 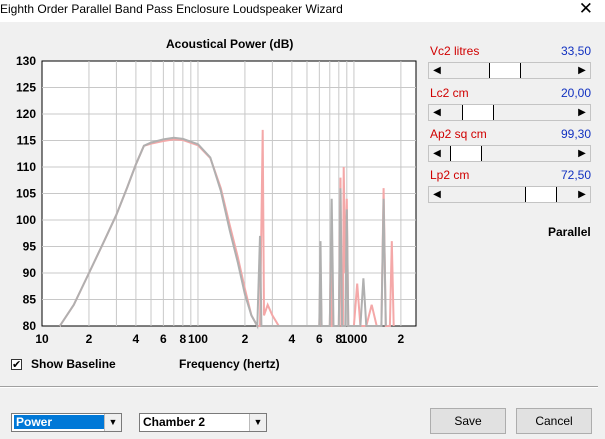 What do you see at coordinates (450, 175) in the screenshot?
I see `param-label-lp2: Lp2 cm` at bounding box center [450, 175].